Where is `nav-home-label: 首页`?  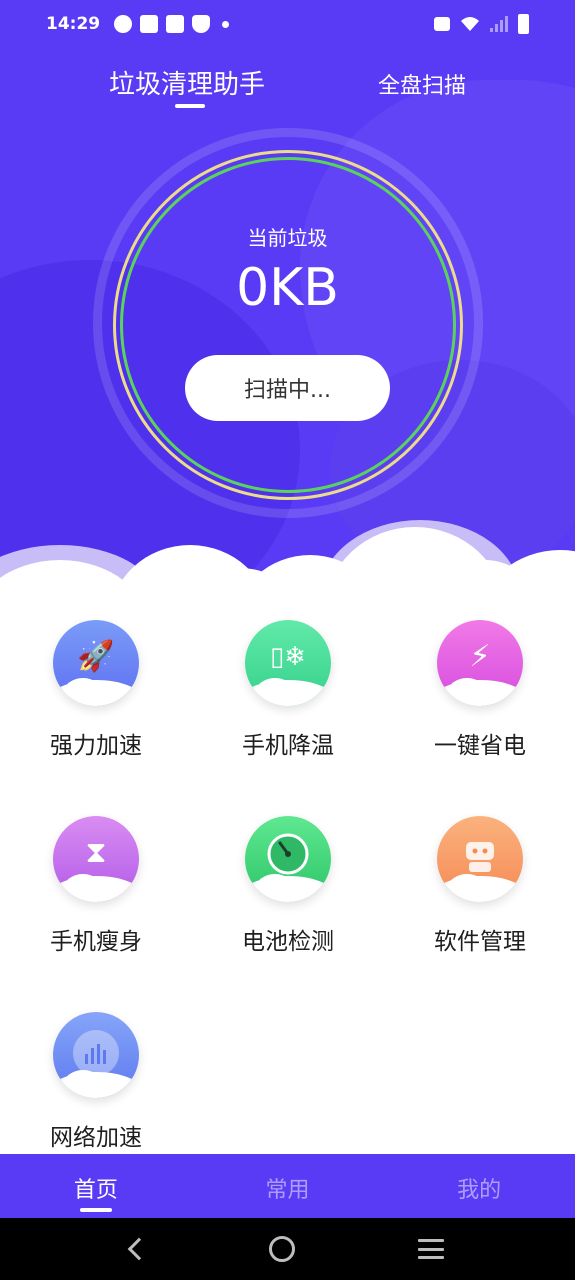 nav-home-label: 首页 is located at coordinates (95, 1190).